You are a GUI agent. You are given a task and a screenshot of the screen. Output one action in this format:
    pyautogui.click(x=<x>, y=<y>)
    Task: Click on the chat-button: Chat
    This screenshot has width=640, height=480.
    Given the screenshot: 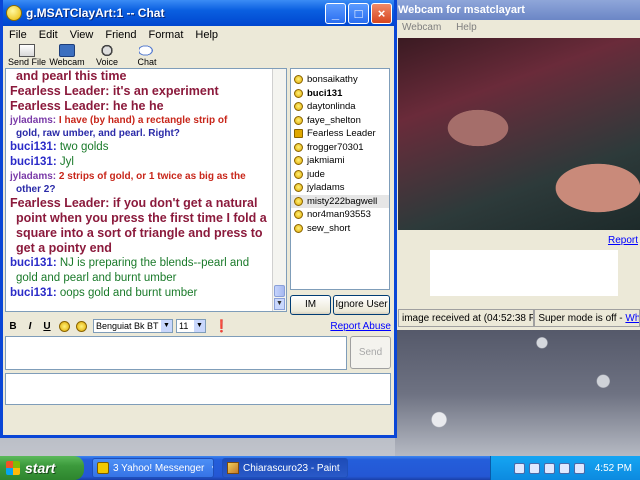 What is the action you would take?
    pyautogui.click(x=147, y=55)
    